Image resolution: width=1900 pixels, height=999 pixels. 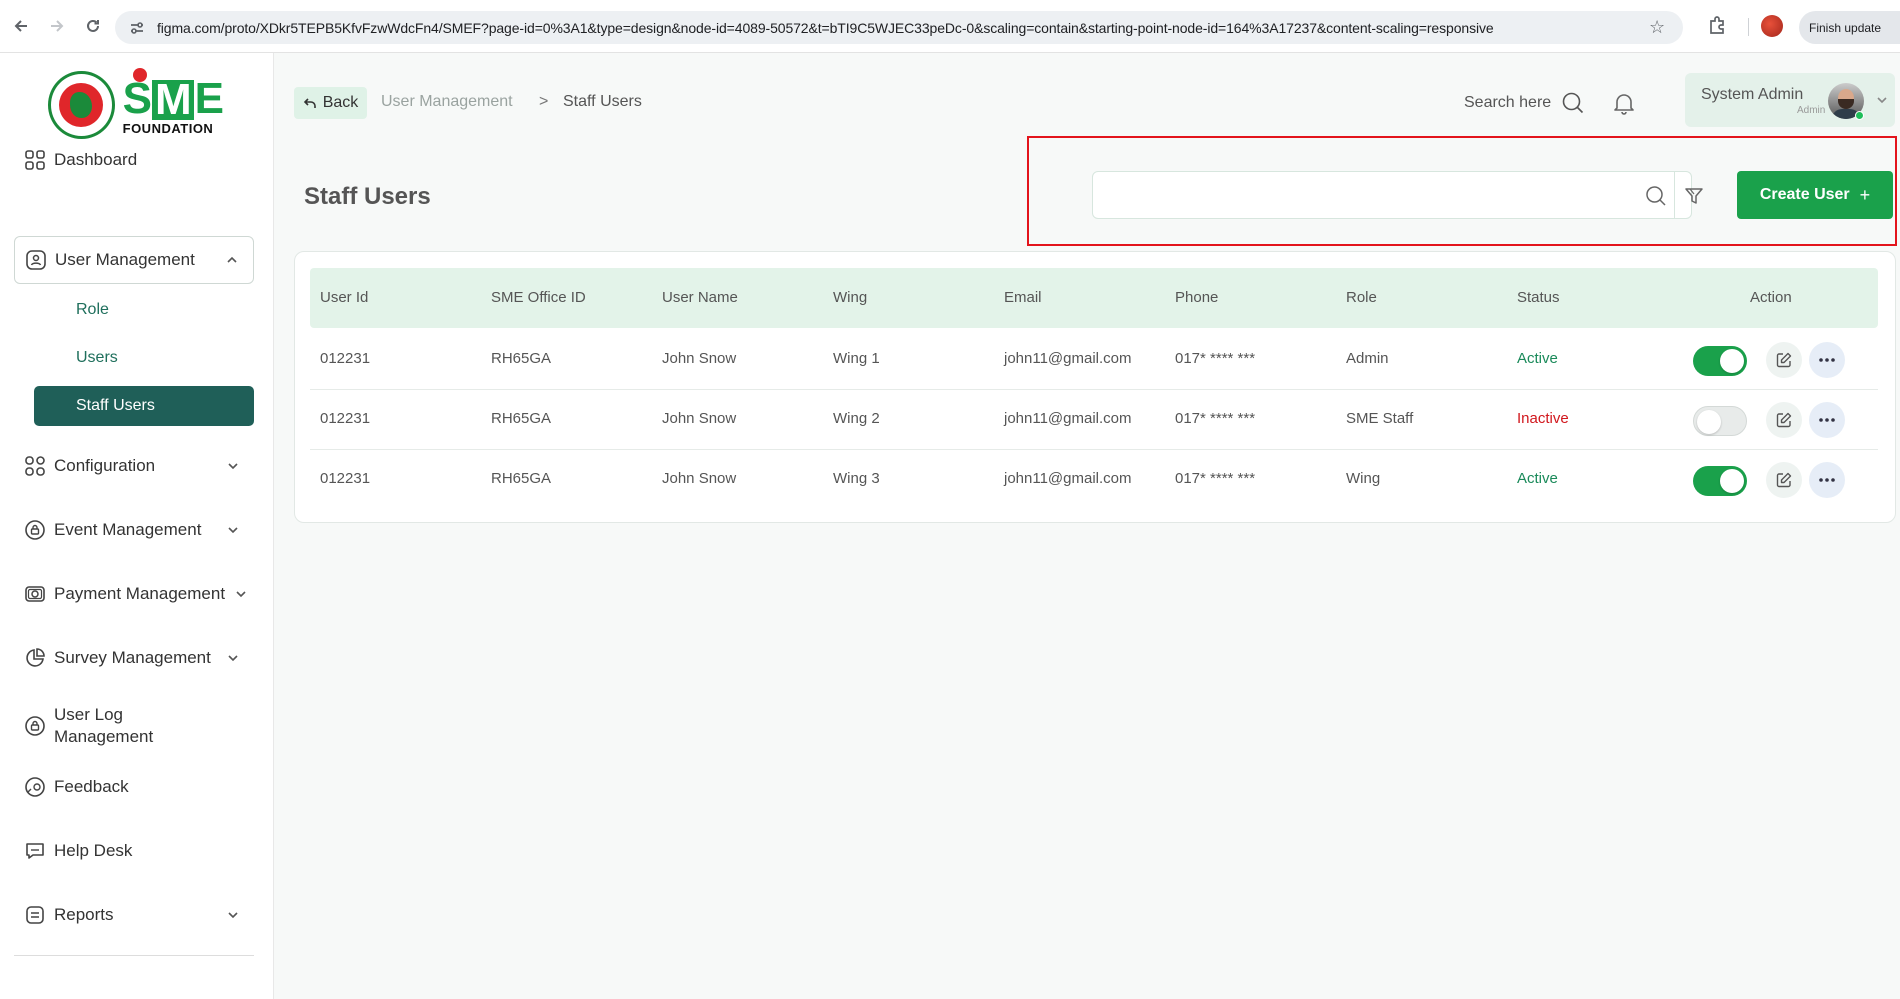 I want to click on create-user-label: Create User, so click(x=1804, y=194).